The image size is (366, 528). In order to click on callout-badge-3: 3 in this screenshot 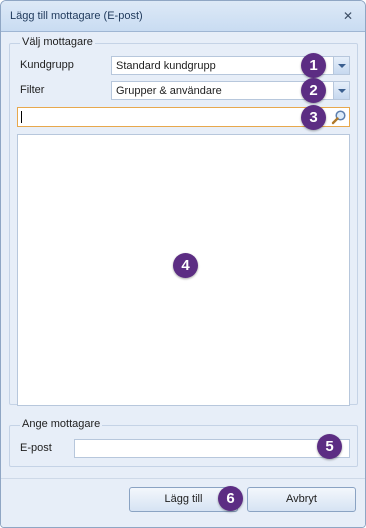, I will do `click(313, 117)`.